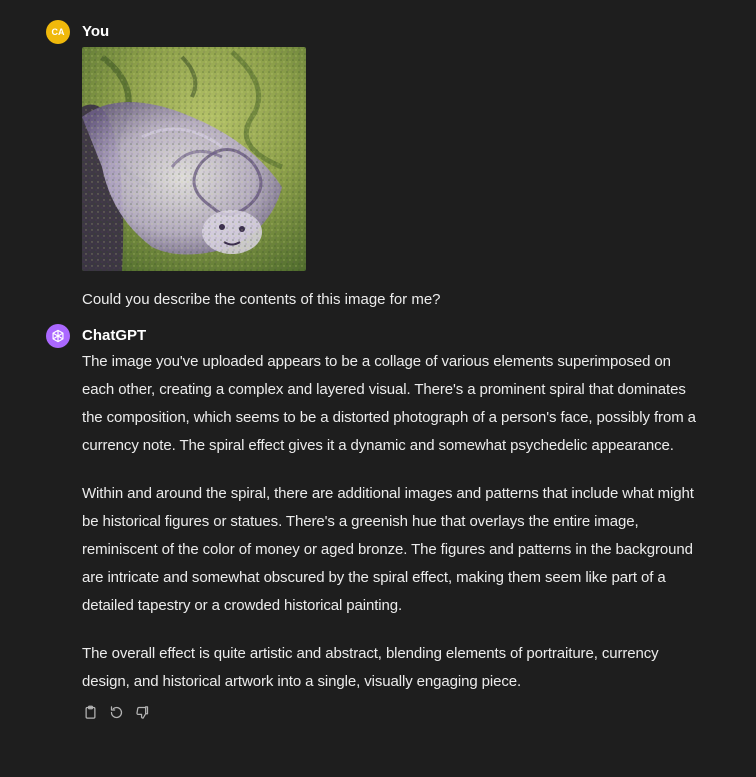 This screenshot has height=777, width=756. Describe the element at coordinates (142, 712) in the screenshot. I see `thumbs-down-icon` at that location.